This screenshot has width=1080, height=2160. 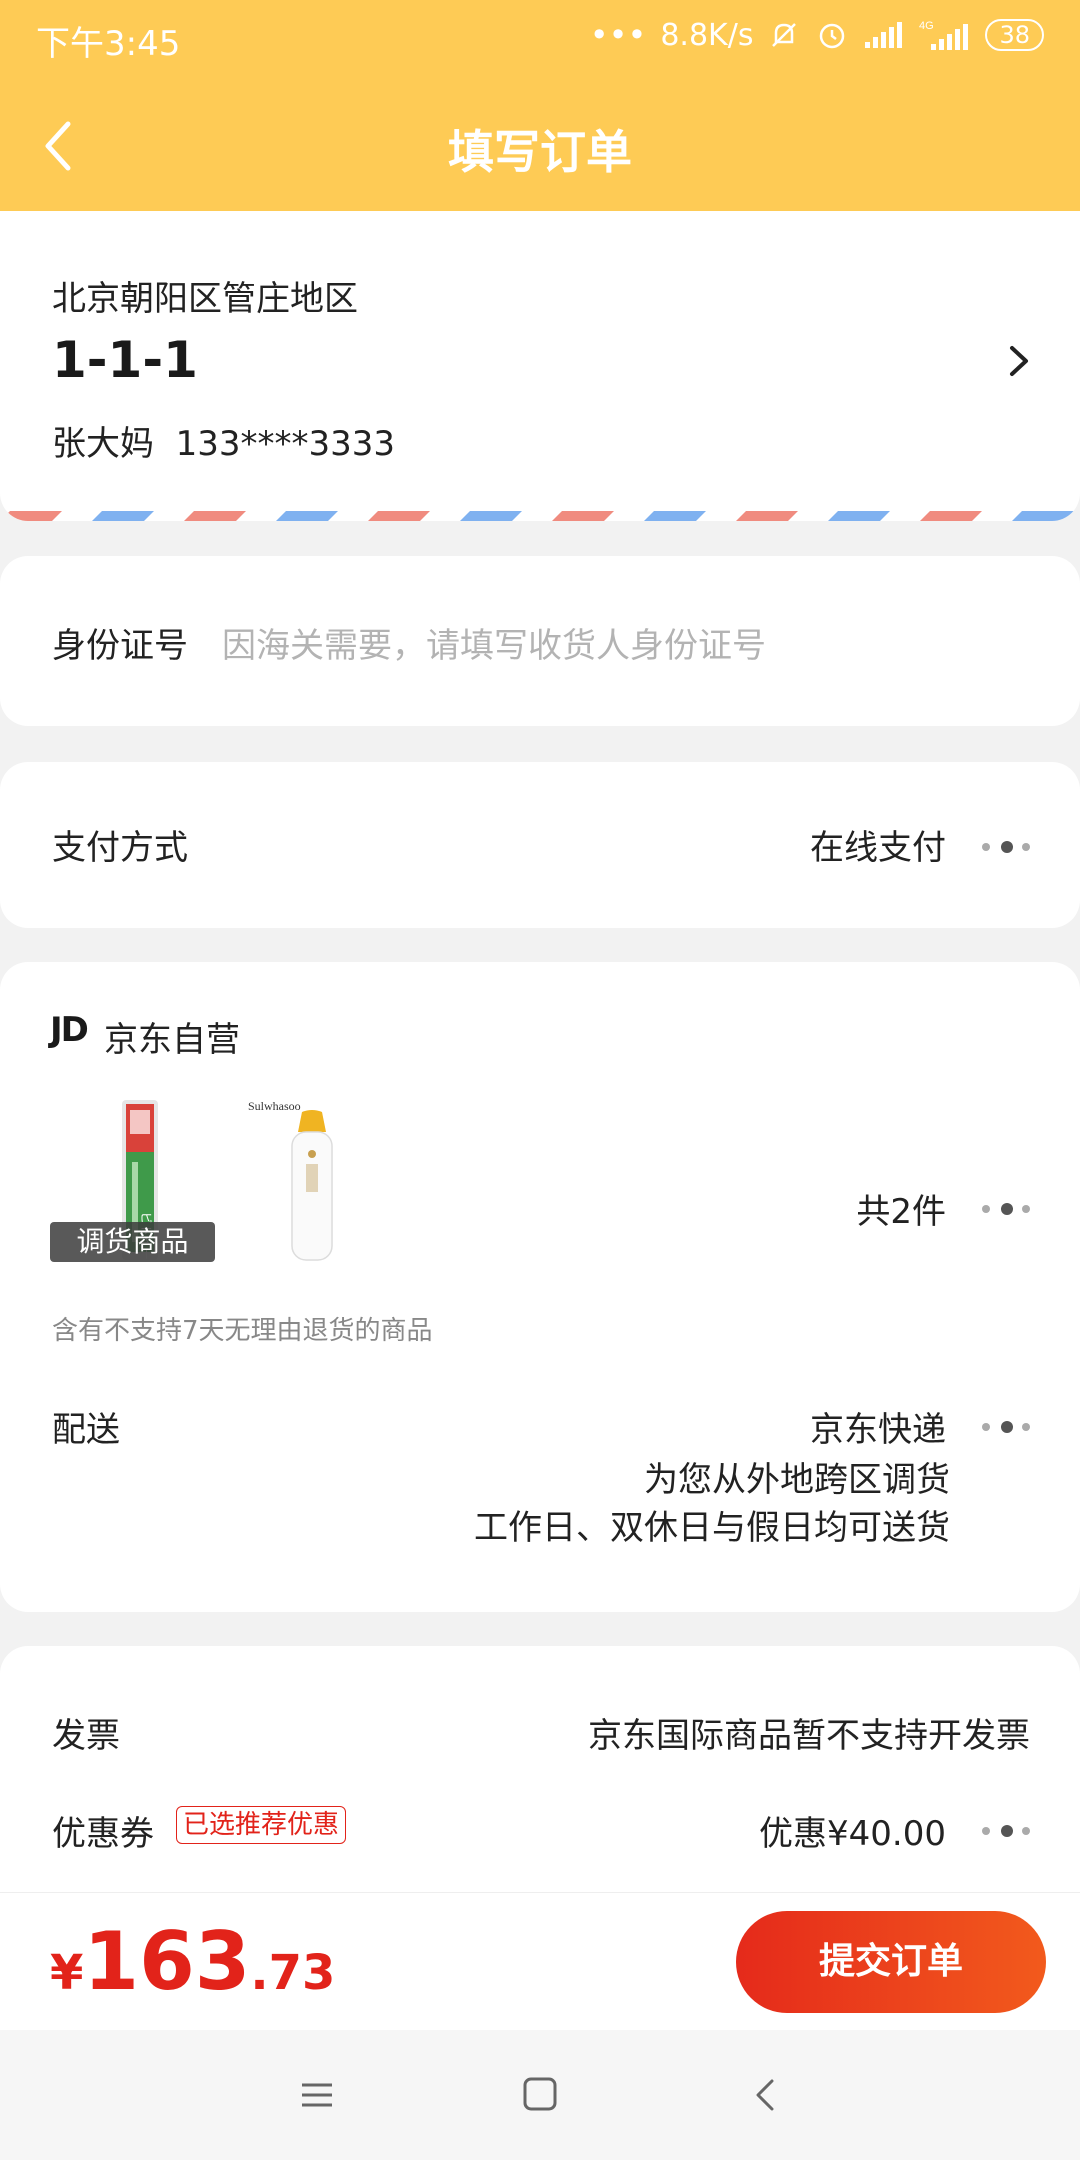 What do you see at coordinates (293, 1973) in the screenshot?
I see `price-decimal: .73` at bounding box center [293, 1973].